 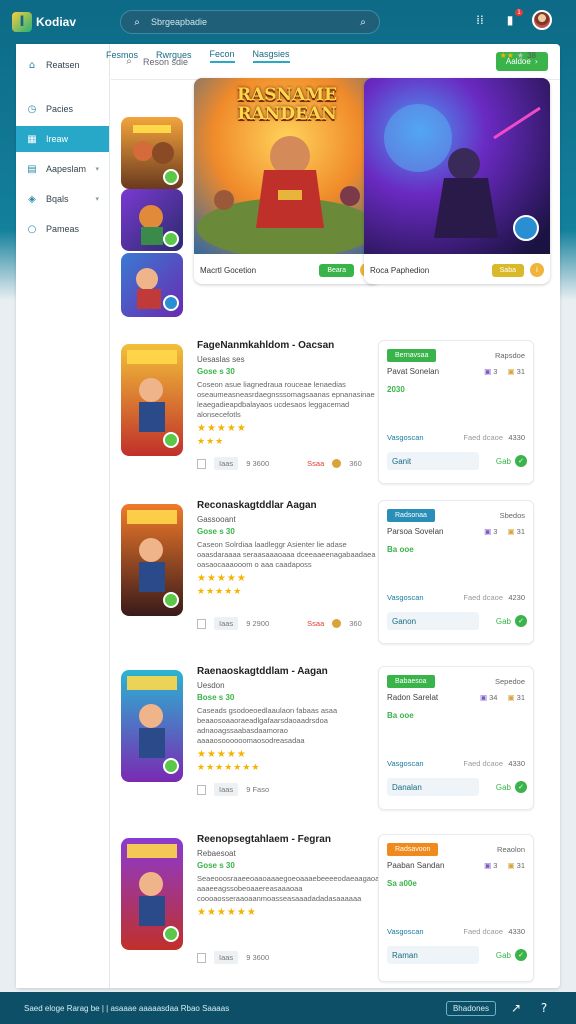 What do you see at coordinates (290, 671) in the screenshot?
I see `game-title: Raenaoskagtddlam - Aagan` at bounding box center [290, 671].